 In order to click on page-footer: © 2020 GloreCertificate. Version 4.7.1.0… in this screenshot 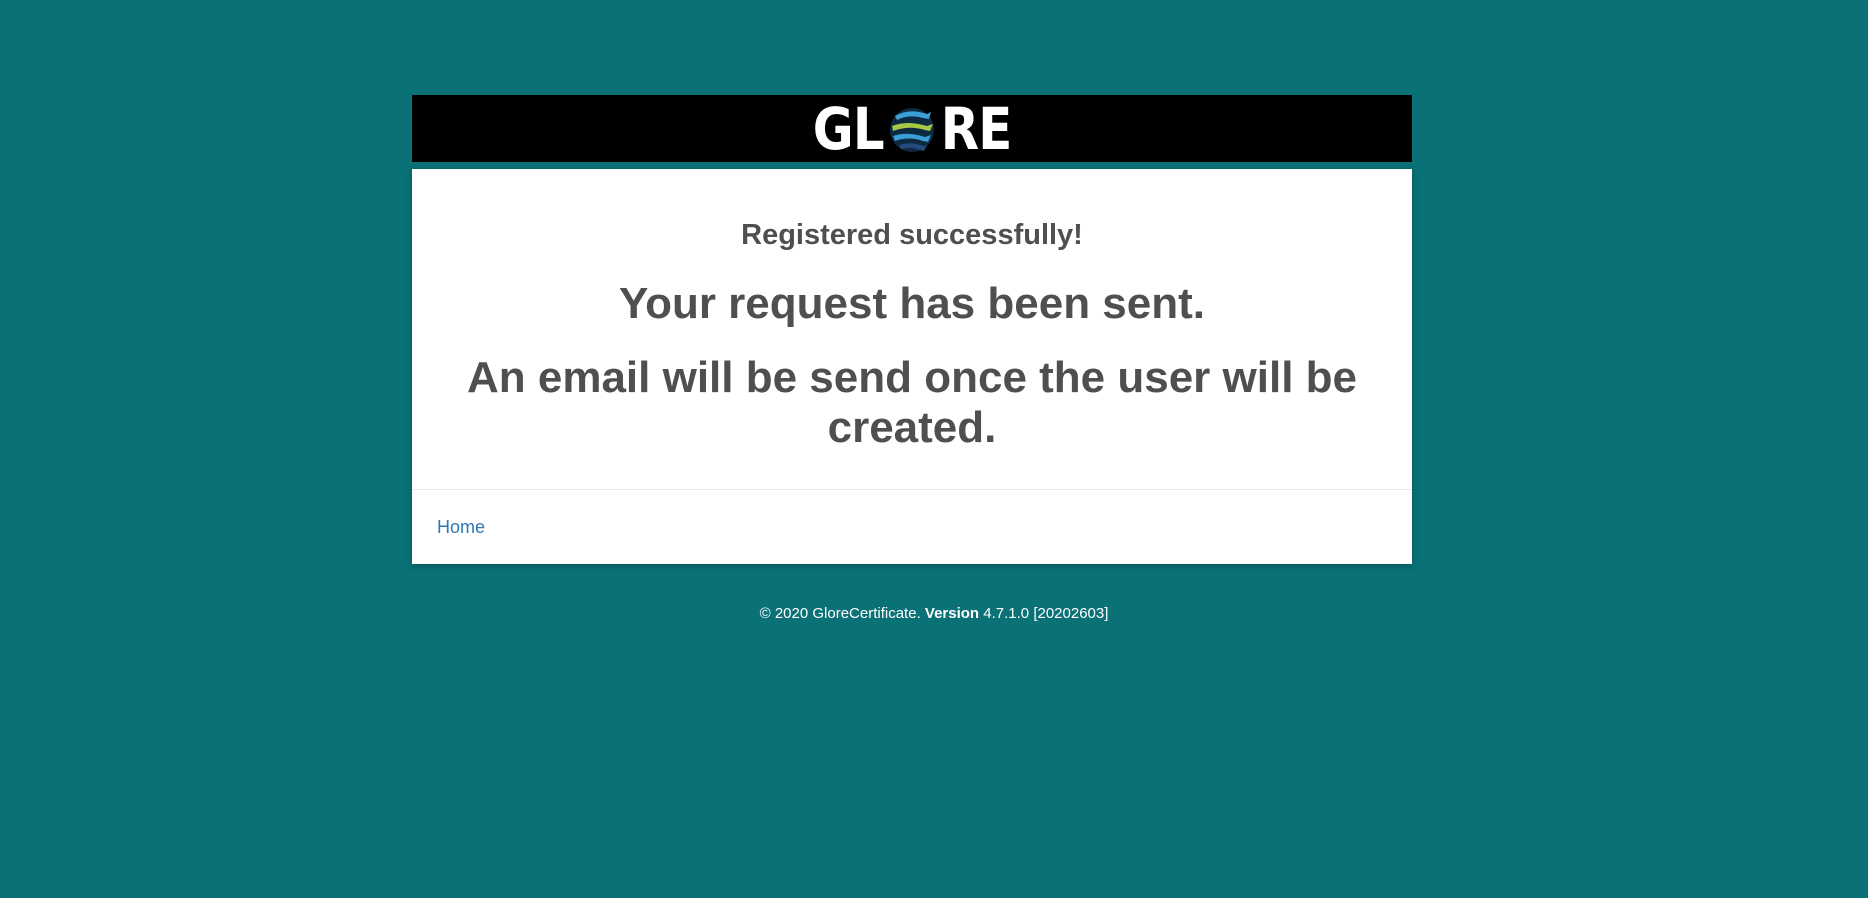, I will do `click(934, 614)`.